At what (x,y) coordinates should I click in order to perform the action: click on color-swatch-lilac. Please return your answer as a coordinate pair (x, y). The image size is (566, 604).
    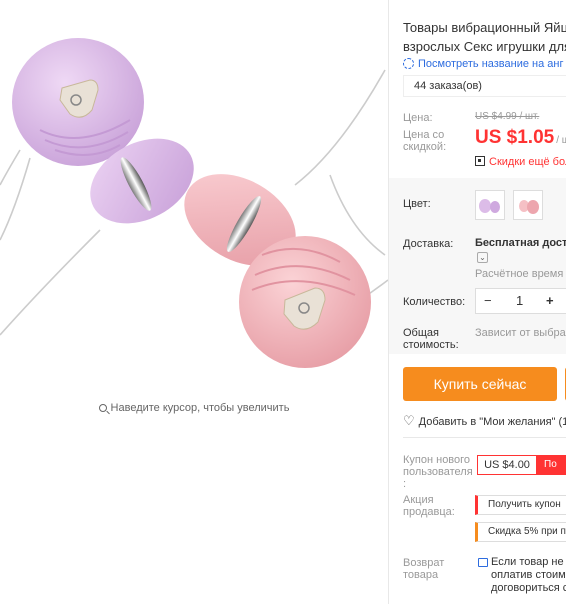
    Looking at the image, I should click on (490, 205).